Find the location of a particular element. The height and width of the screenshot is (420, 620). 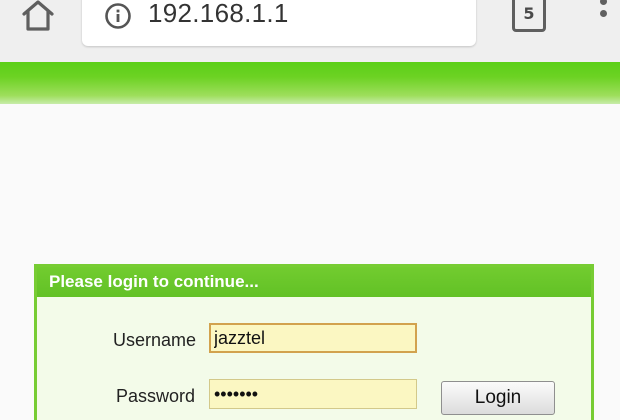

more-vert-icon is located at coordinates (604, 16).